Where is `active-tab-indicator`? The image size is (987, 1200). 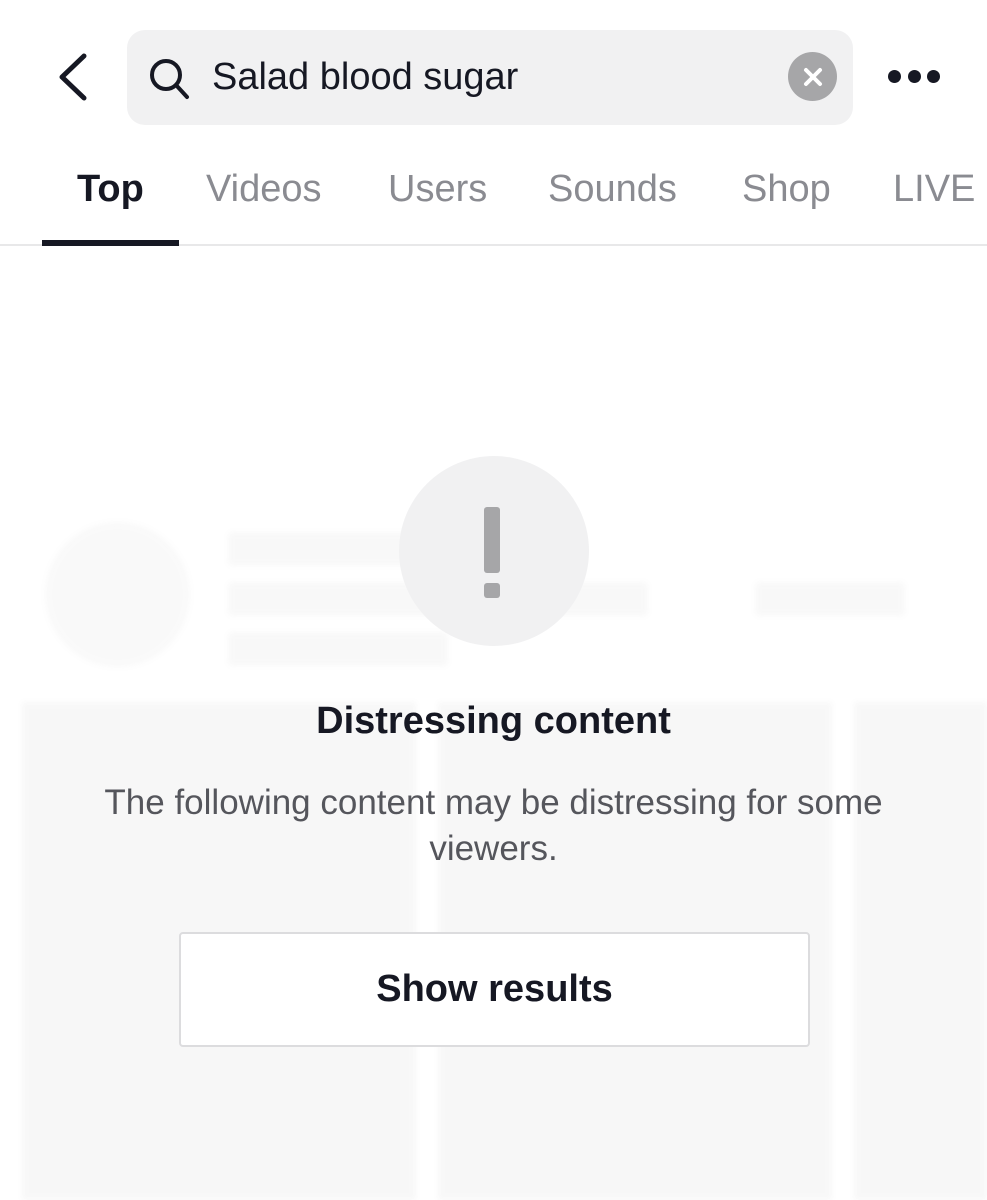 active-tab-indicator is located at coordinates (110, 243).